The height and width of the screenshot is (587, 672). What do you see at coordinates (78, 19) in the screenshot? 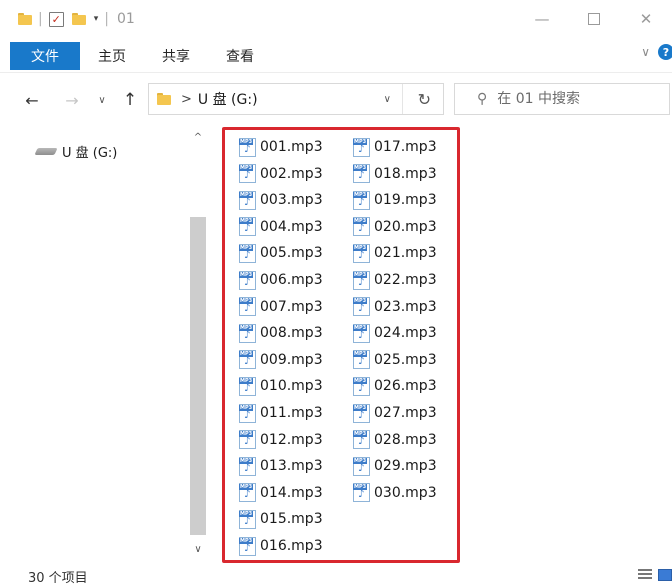
I see `new-folder-icon` at bounding box center [78, 19].